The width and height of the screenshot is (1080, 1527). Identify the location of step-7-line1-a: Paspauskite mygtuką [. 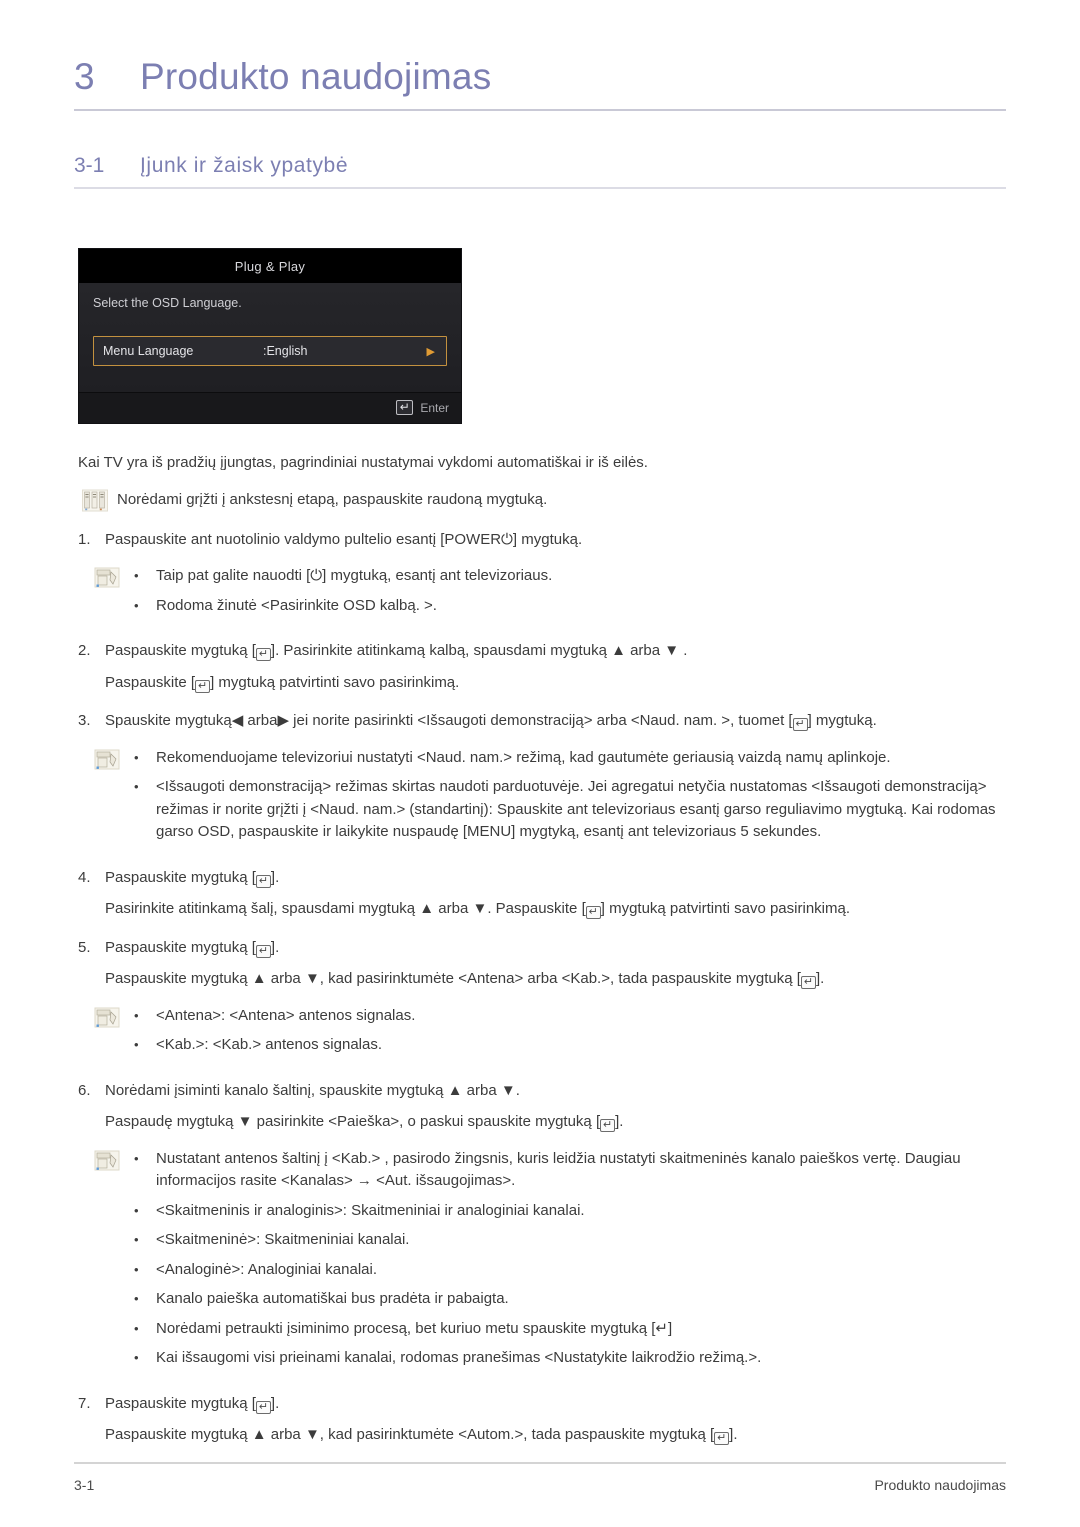
(180, 1403).